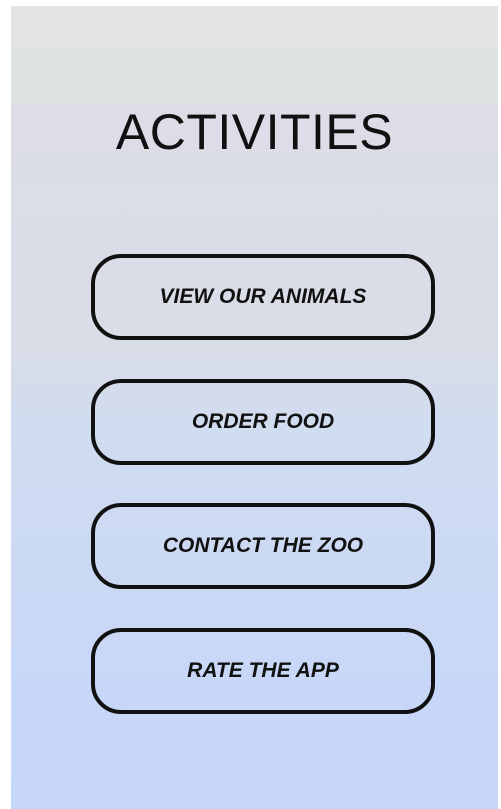 This screenshot has width=501, height=809. What do you see at coordinates (263, 546) in the screenshot?
I see `contact-zoo-button: CONTACT THE ZOO` at bounding box center [263, 546].